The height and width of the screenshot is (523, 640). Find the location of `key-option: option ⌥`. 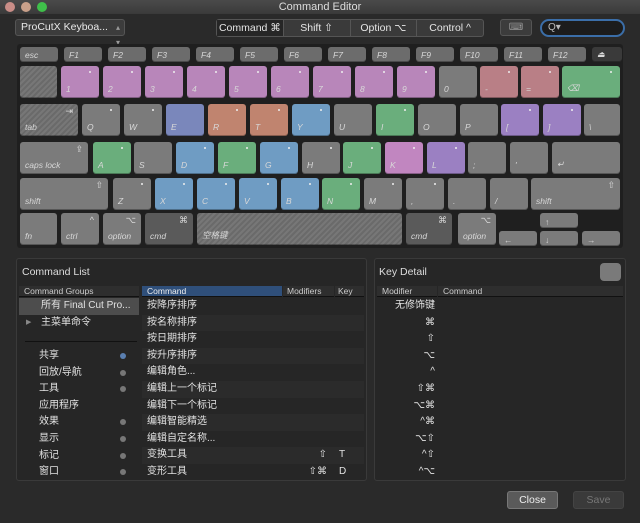

key-option: option ⌥ is located at coordinates (477, 229).